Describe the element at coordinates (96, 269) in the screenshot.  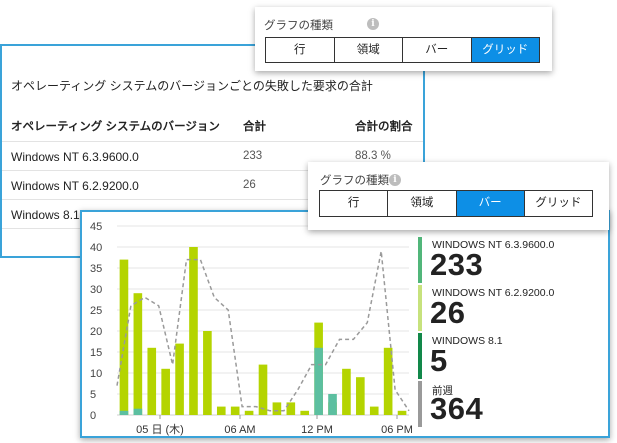
I see `y-tick-label: 35` at that location.